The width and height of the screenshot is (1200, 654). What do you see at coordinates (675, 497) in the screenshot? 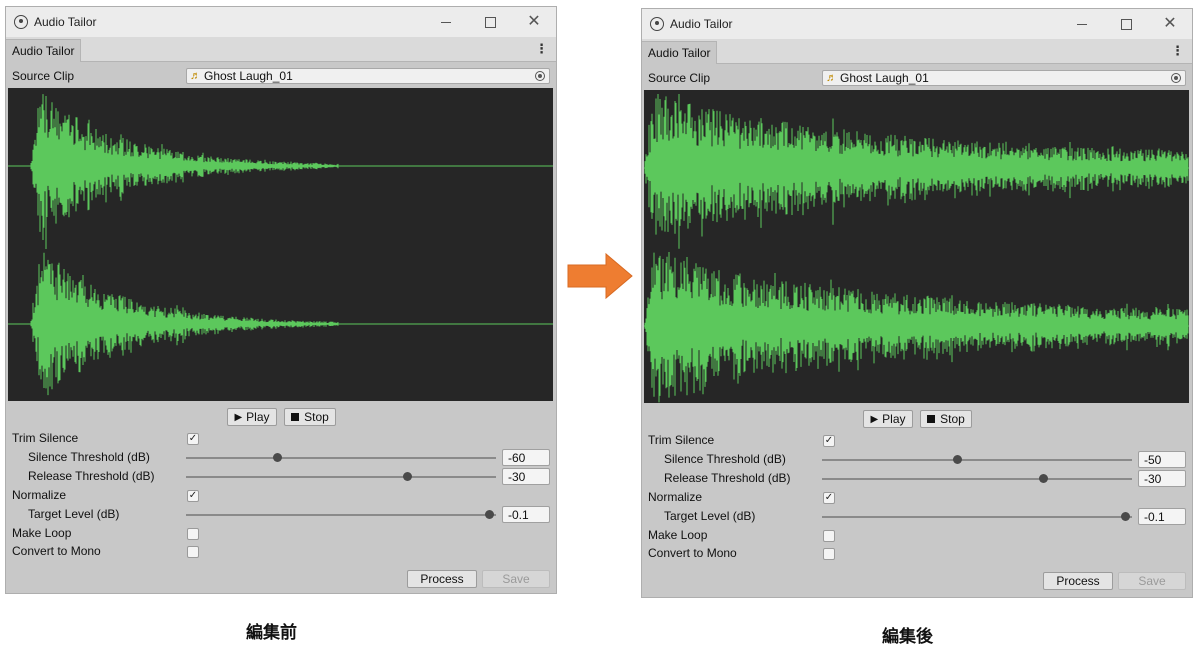
I see `normalize-label: Normalize` at bounding box center [675, 497].